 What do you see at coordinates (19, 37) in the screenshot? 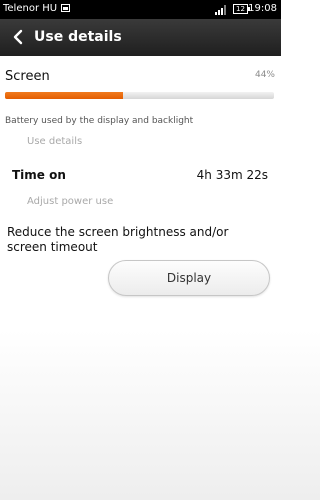
I see `chevron-left-icon` at bounding box center [19, 37].